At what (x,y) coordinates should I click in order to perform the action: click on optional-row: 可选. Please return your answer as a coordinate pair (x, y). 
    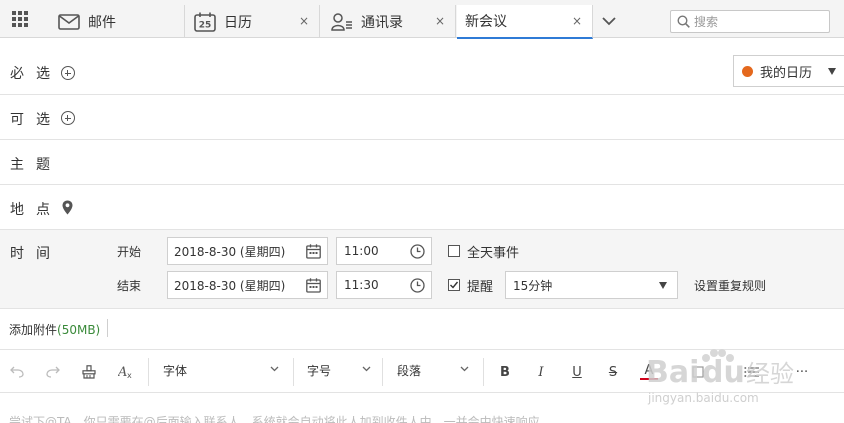
    Looking at the image, I should click on (422, 117).